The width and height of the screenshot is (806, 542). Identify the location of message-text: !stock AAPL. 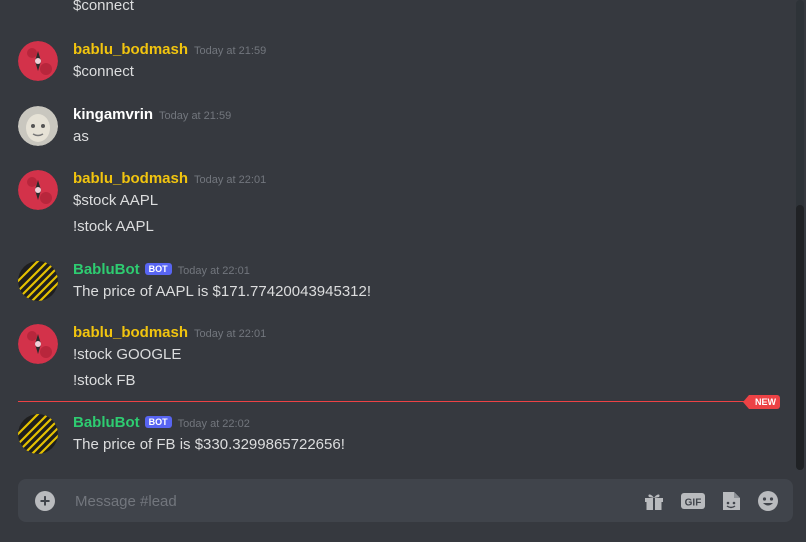
(113, 226).